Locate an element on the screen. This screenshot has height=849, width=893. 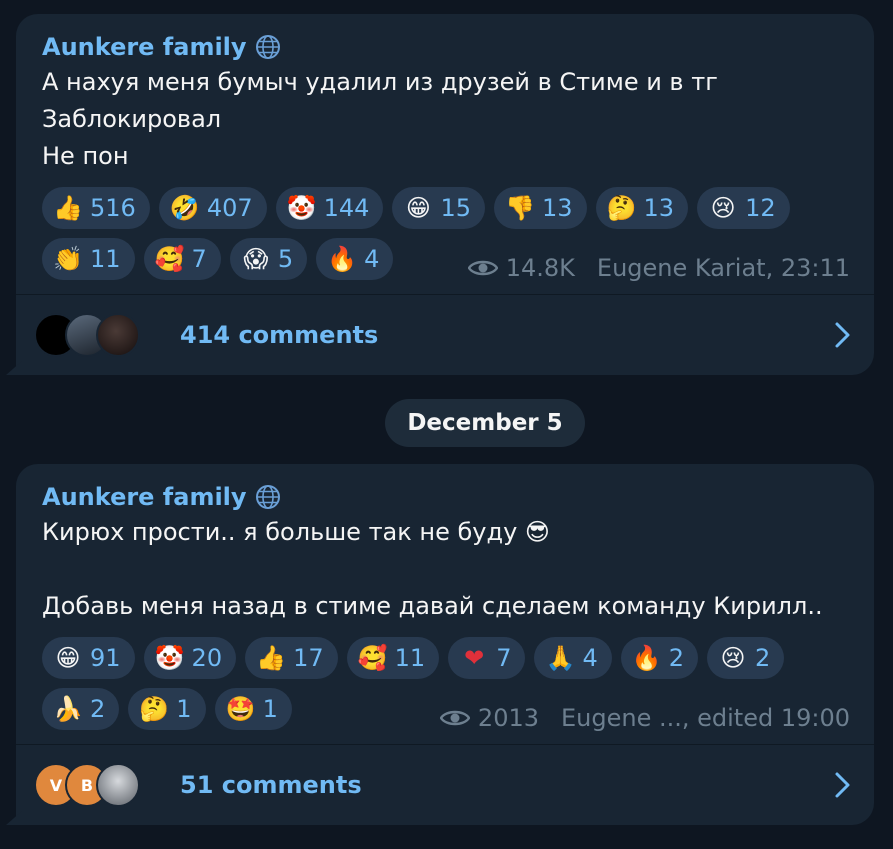
reaction-chip: 🤡 20 is located at coordinates (190, 658).